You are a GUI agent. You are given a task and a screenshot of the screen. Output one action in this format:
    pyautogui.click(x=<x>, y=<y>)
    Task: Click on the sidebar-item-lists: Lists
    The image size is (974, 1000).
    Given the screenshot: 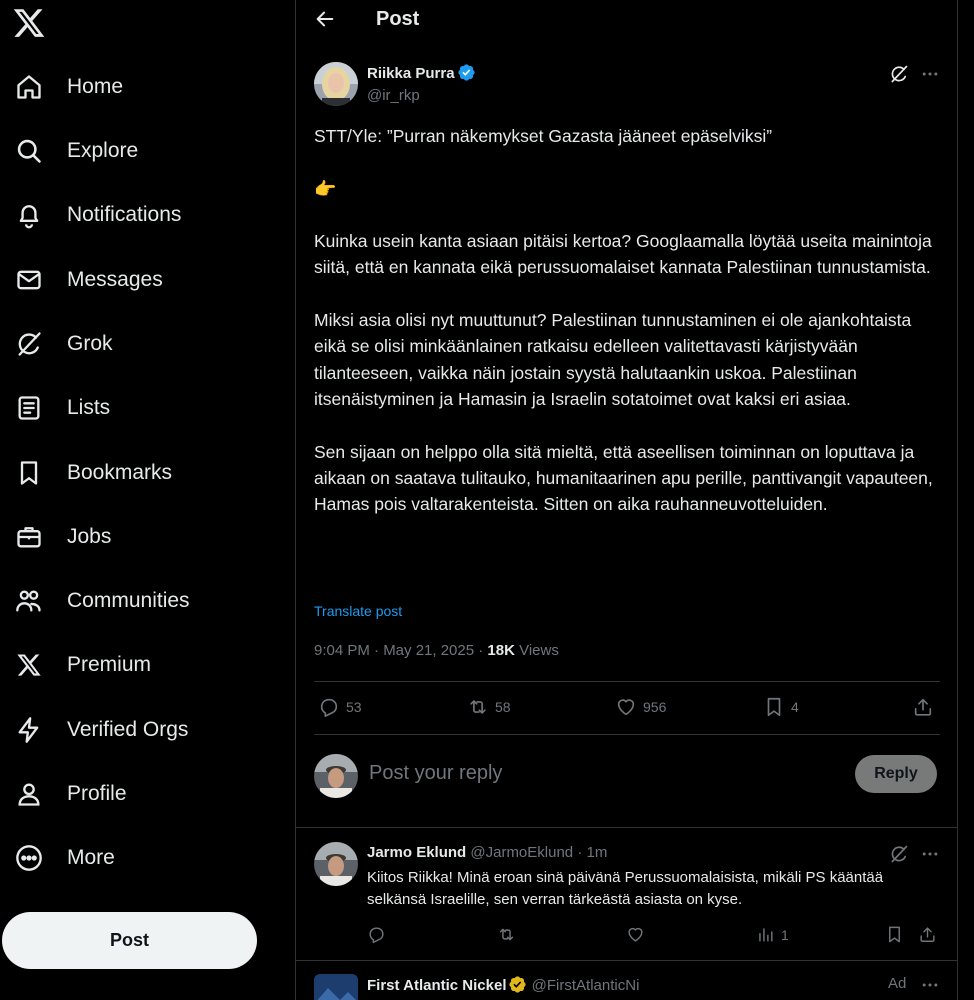 What is the action you would take?
    pyautogui.click(x=60, y=408)
    